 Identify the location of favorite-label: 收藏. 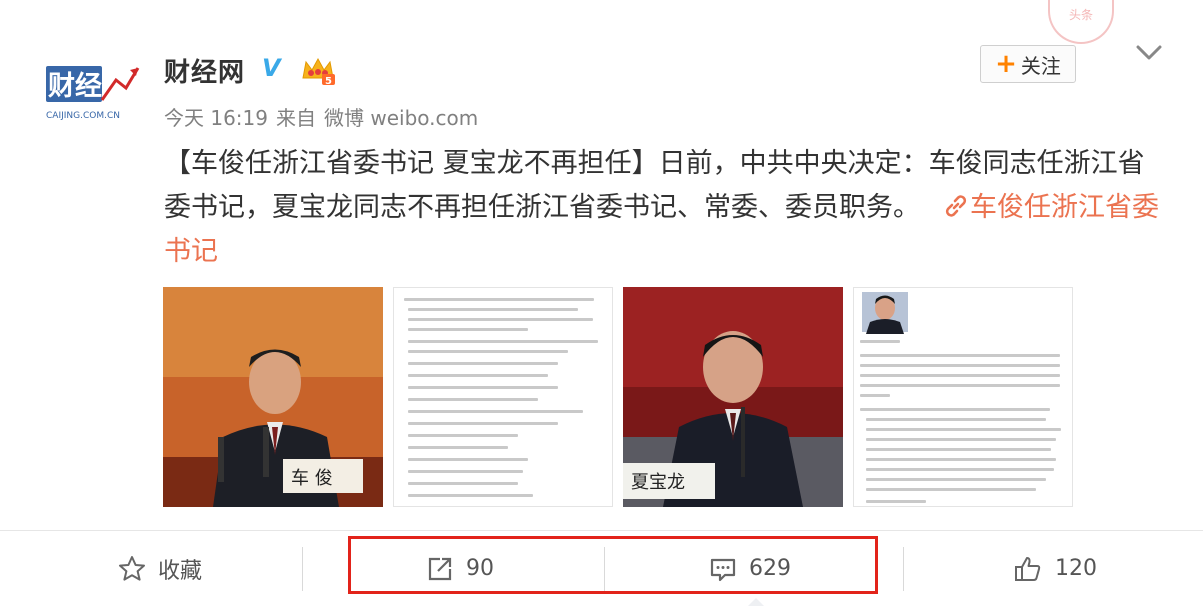
(179, 571).